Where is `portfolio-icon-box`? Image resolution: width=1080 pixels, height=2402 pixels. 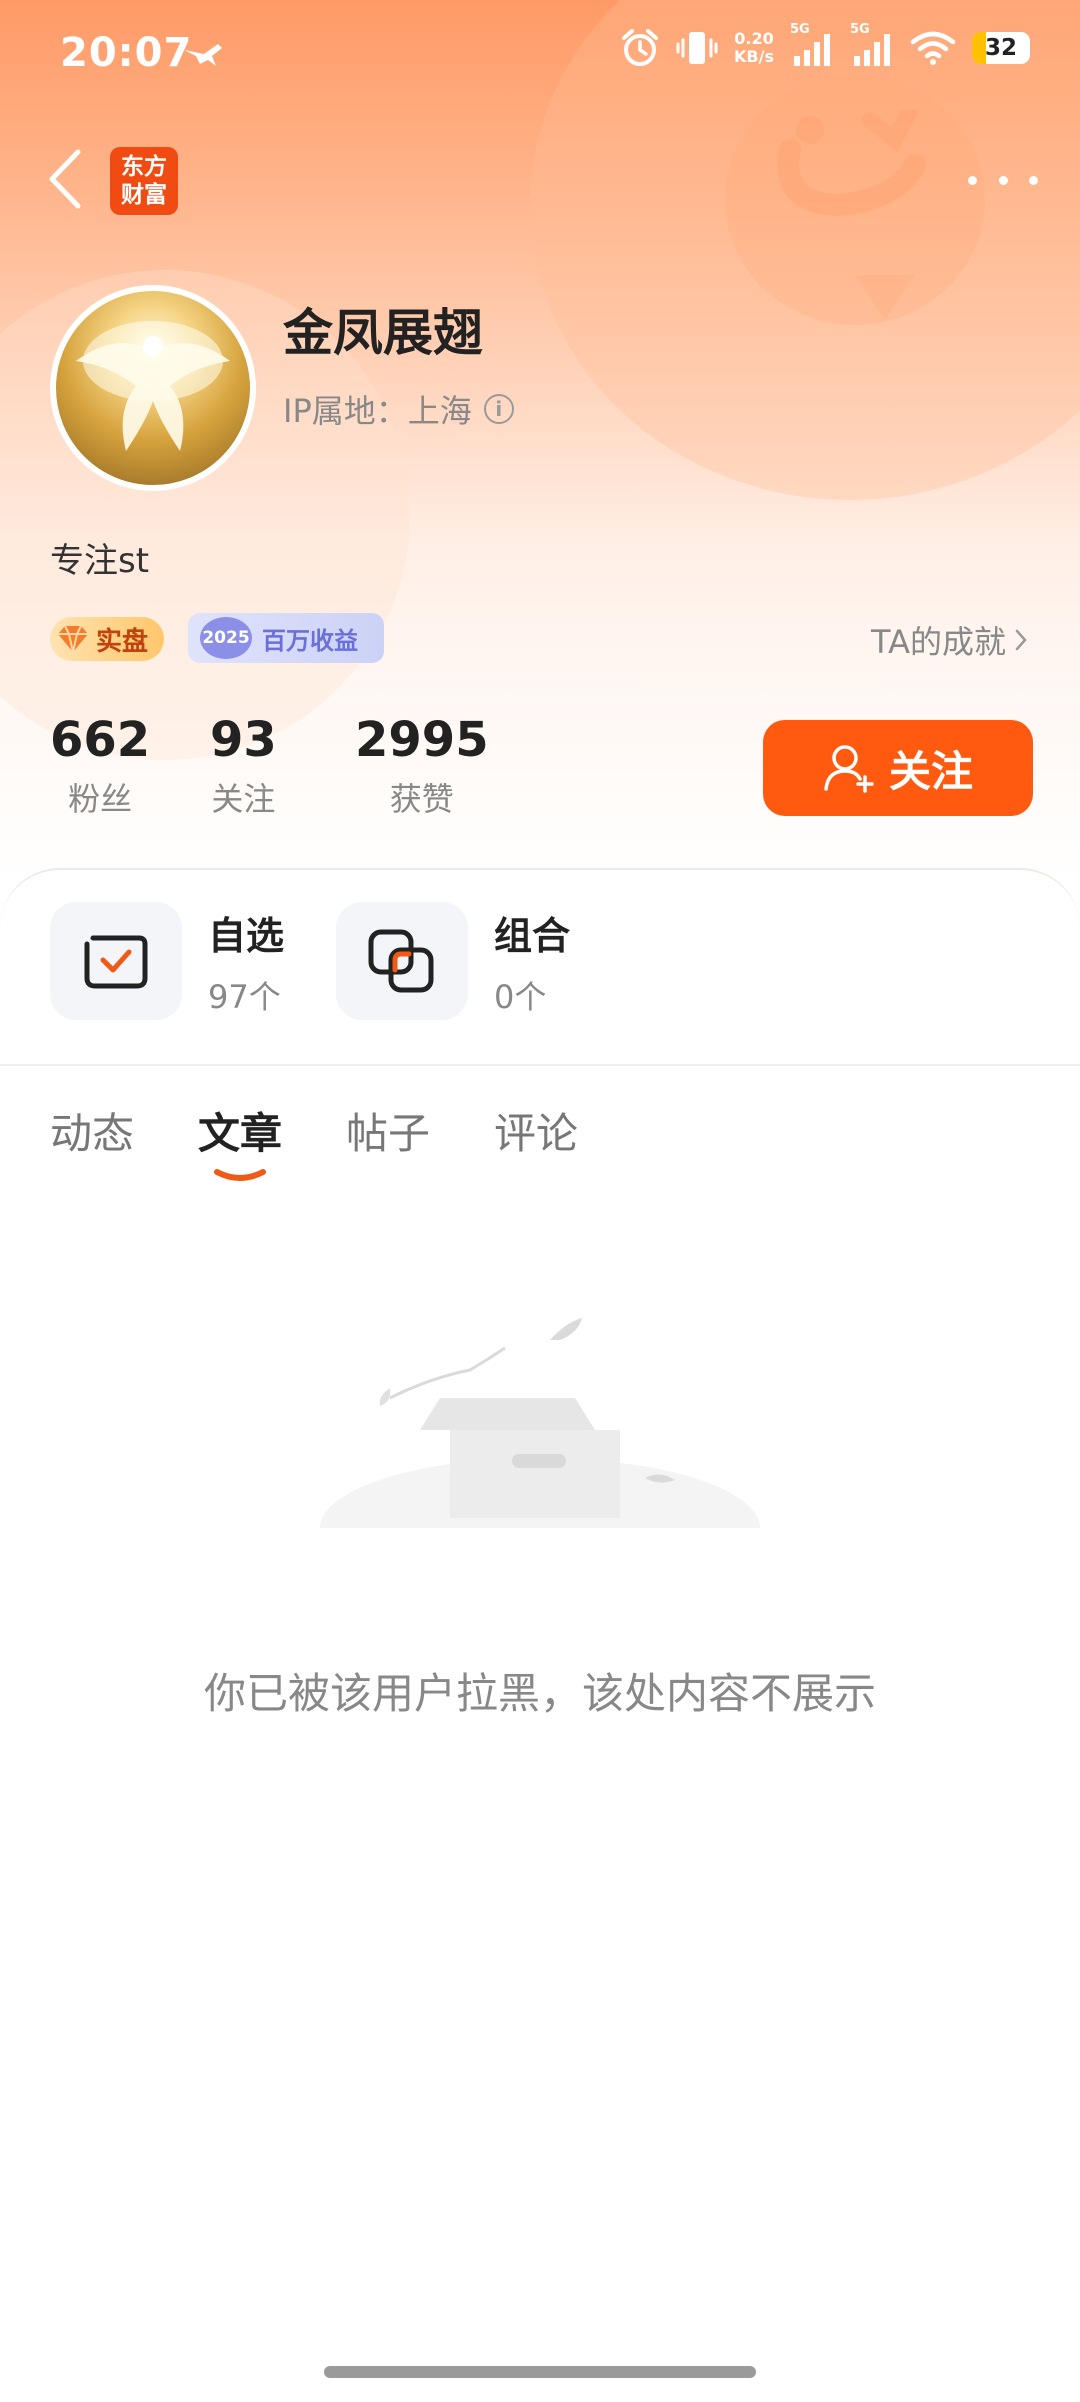 portfolio-icon-box is located at coordinates (402, 961).